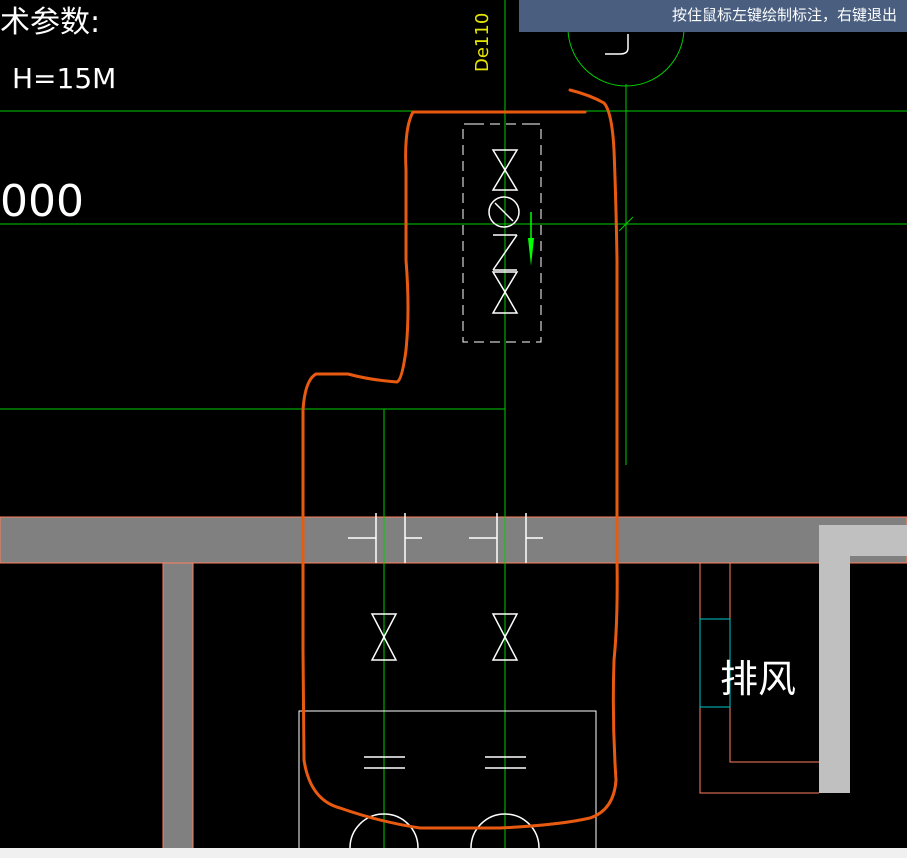 The height and width of the screenshot is (858, 907). What do you see at coordinates (64, 78) in the screenshot?
I see `head-label: H=15M` at bounding box center [64, 78].